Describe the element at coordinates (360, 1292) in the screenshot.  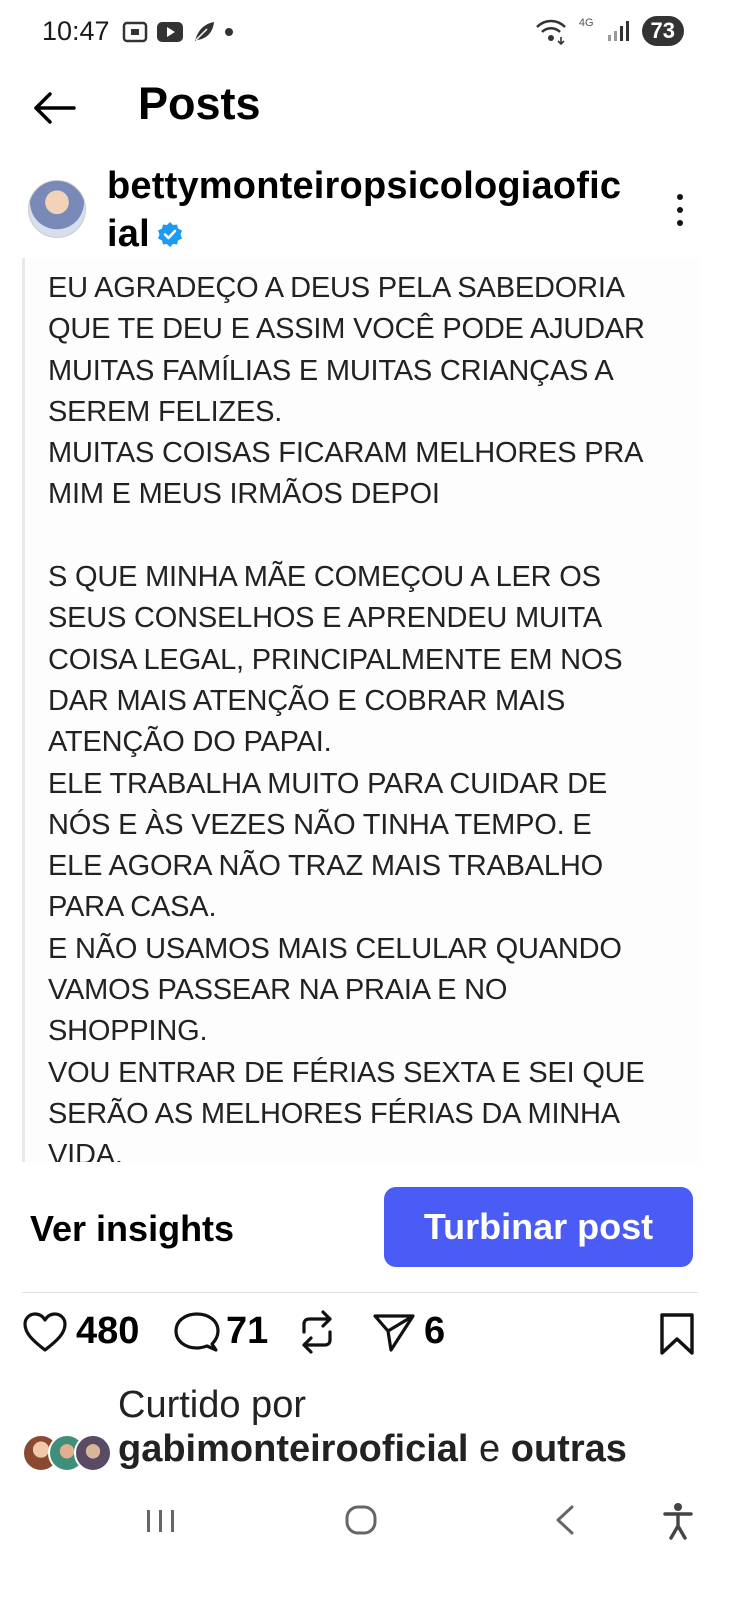
I see `divider` at that location.